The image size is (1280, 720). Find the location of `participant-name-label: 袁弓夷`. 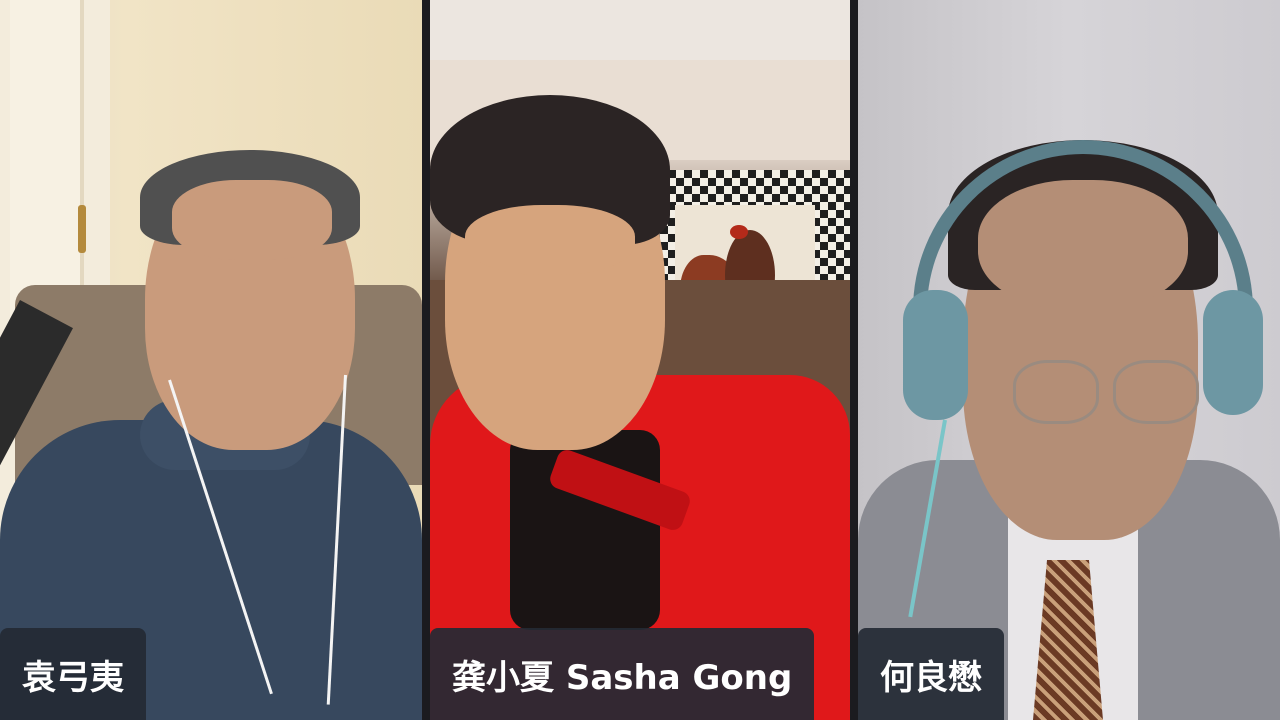

participant-name-label: 袁弓夷 is located at coordinates (73, 674).